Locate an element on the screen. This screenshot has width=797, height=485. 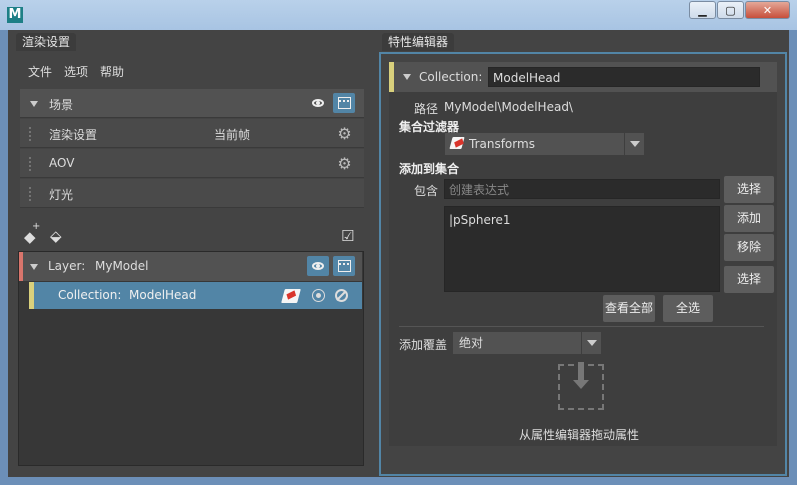
checklist-icon: ☑ is located at coordinates (347, 236).